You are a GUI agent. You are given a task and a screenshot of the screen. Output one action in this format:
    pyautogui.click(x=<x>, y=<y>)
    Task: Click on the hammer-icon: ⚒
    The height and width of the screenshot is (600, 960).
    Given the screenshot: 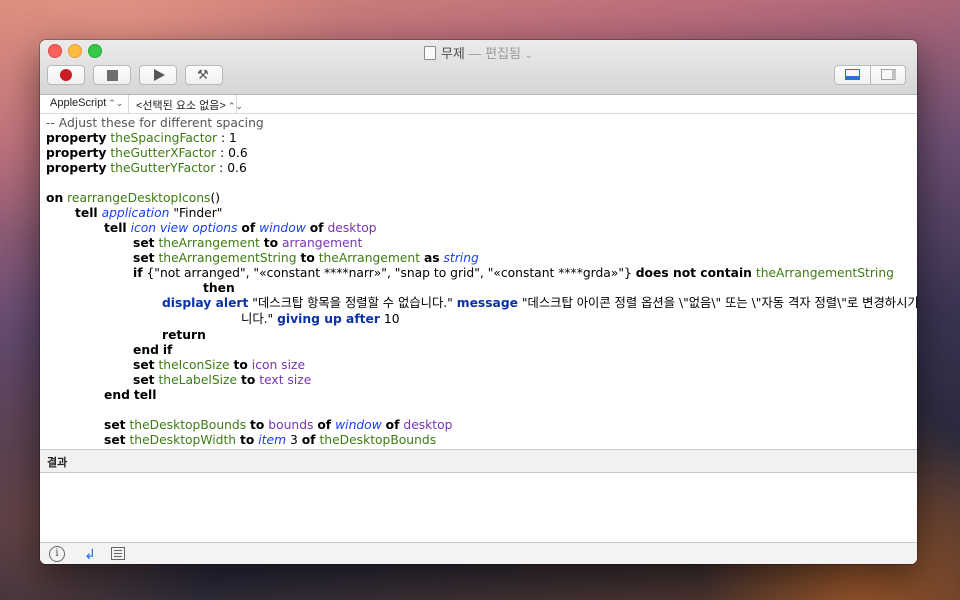 What is the action you would take?
    pyautogui.click(x=203, y=74)
    